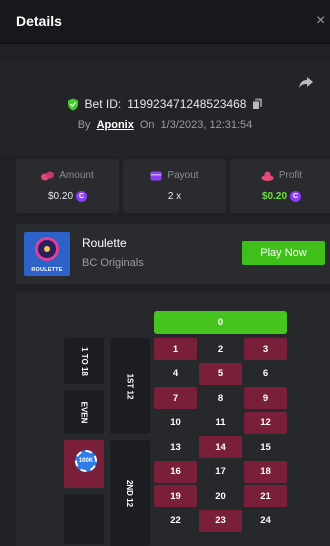 This screenshot has width=330, height=546. Describe the element at coordinates (103, 104) in the screenshot. I see `bet-id-label: Bet ID:` at that location.